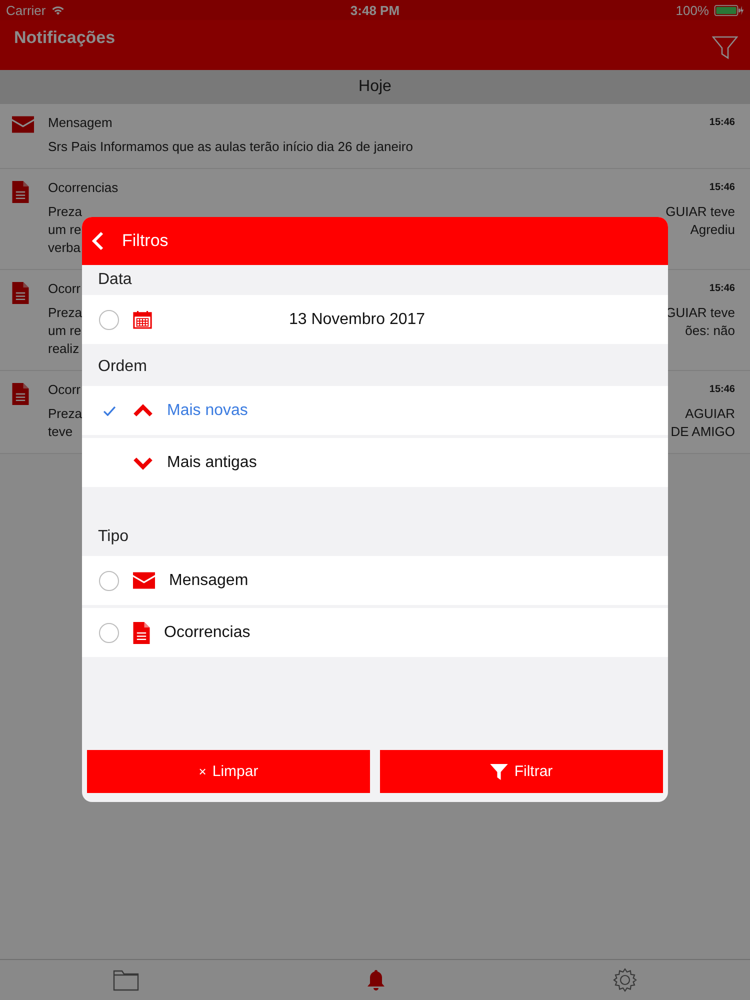  Describe the element at coordinates (375, 87) in the screenshot. I see `section-header: Hoje` at that location.